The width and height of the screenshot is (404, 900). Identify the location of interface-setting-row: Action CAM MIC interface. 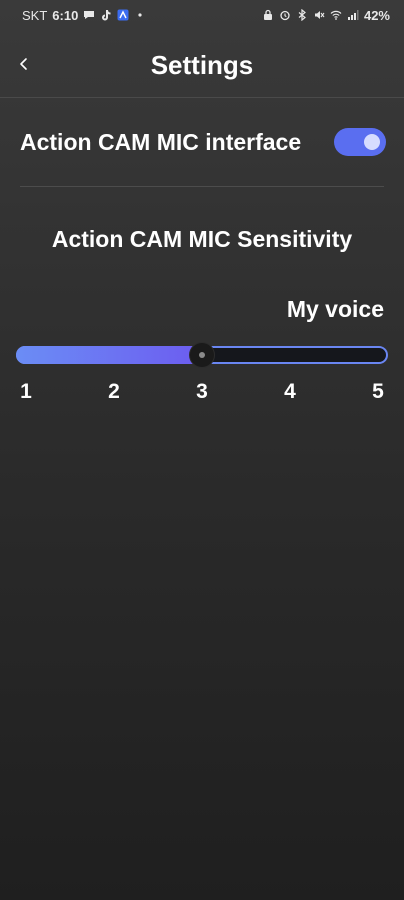
(203, 142).